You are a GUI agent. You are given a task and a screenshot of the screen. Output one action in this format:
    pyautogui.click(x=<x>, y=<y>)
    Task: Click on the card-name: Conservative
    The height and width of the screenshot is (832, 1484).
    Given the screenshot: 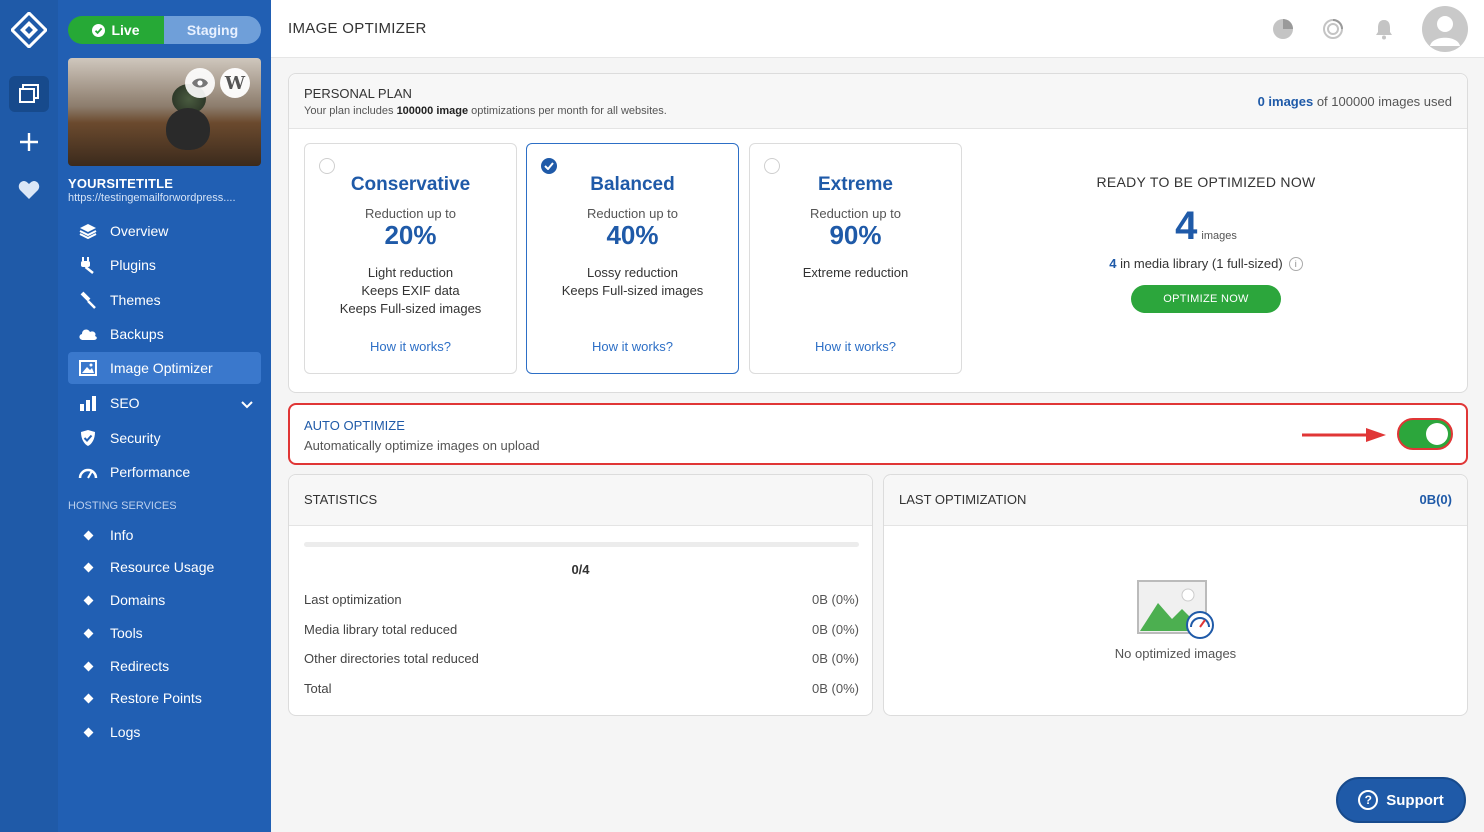 What is the action you would take?
    pyautogui.click(x=410, y=184)
    